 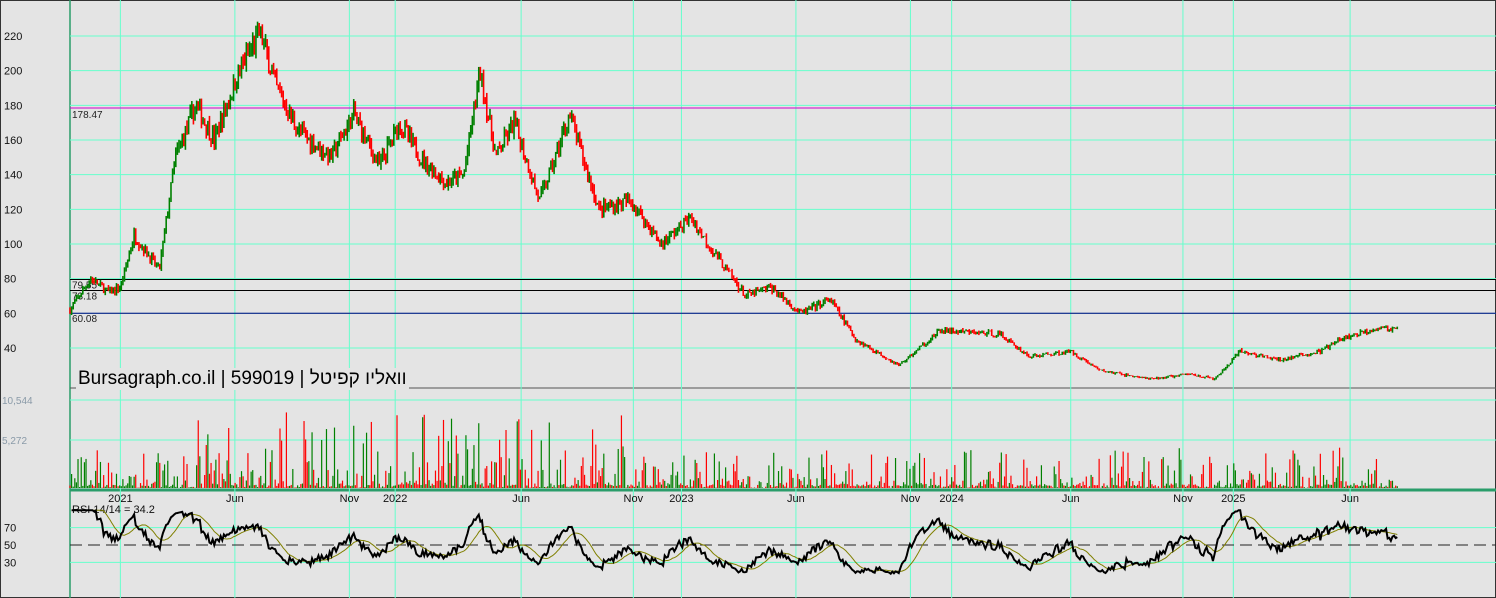 I want to click on price-tick-label: 220, so click(x=13, y=37).